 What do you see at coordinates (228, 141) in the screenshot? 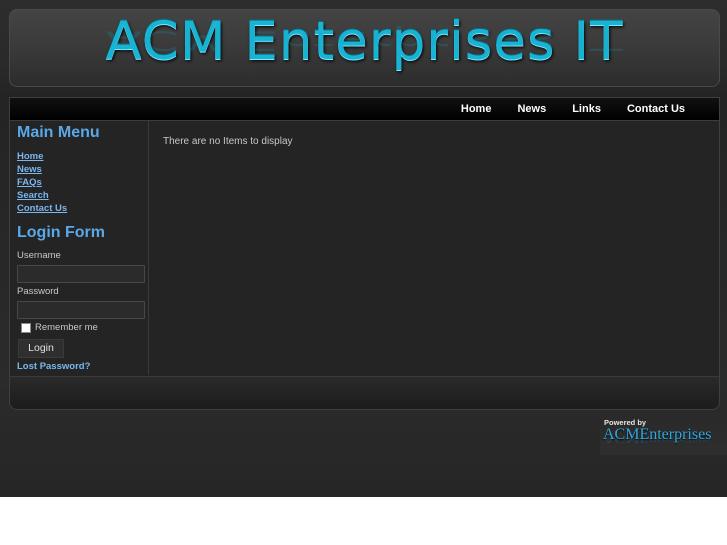
I see `content-empty-message: There are no Items to display` at bounding box center [228, 141].